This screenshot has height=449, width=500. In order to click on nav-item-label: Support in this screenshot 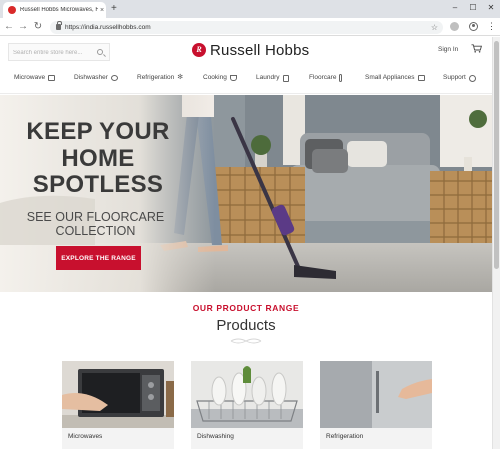, I will do `click(454, 77)`.